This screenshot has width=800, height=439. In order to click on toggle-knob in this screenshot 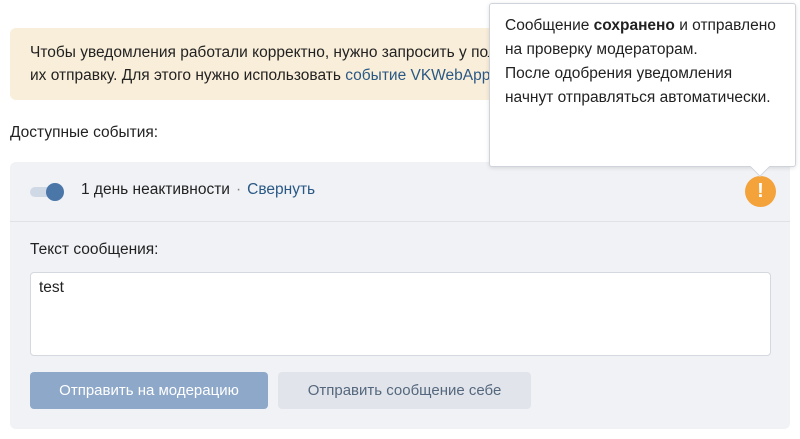, I will do `click(55, 192)`.